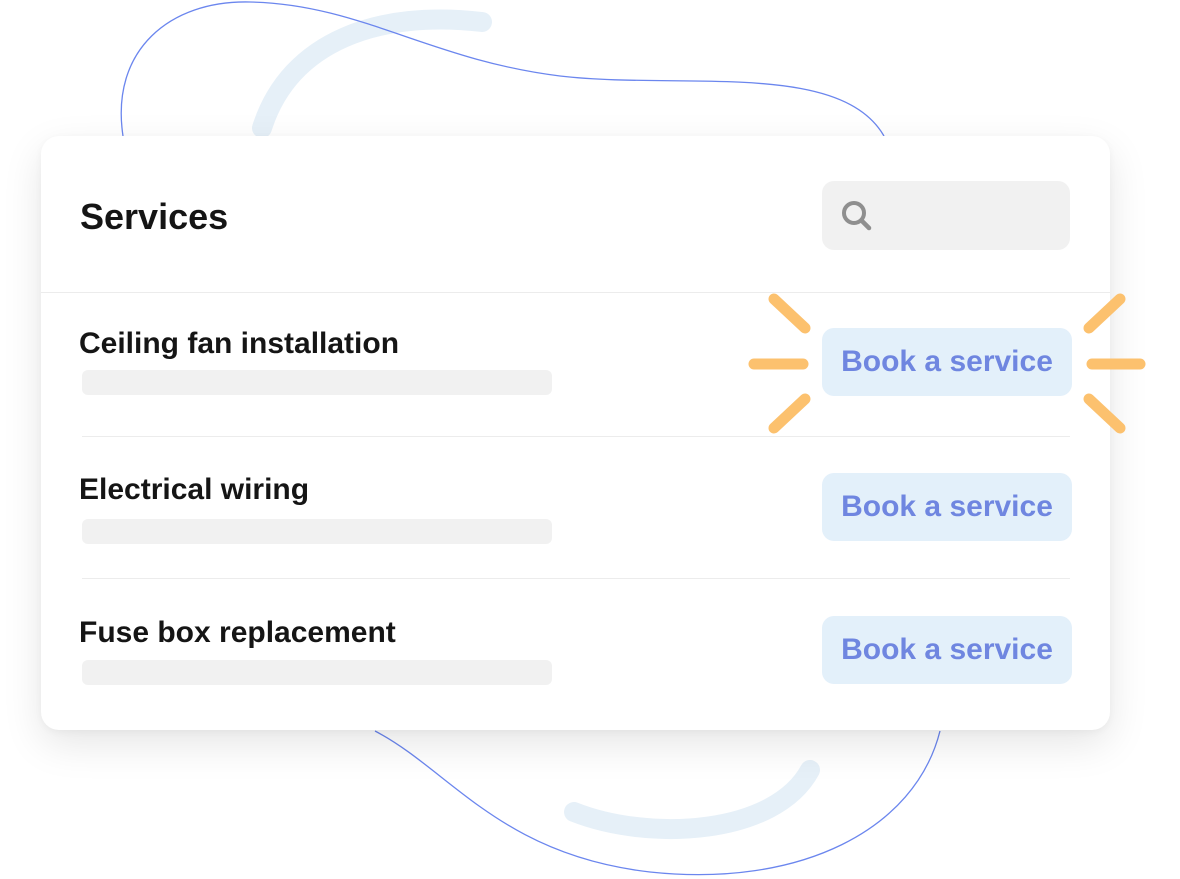  Describe the element at coordinates (692, 800) in the screenshot. I see `decor-arc-bottom` at that location.